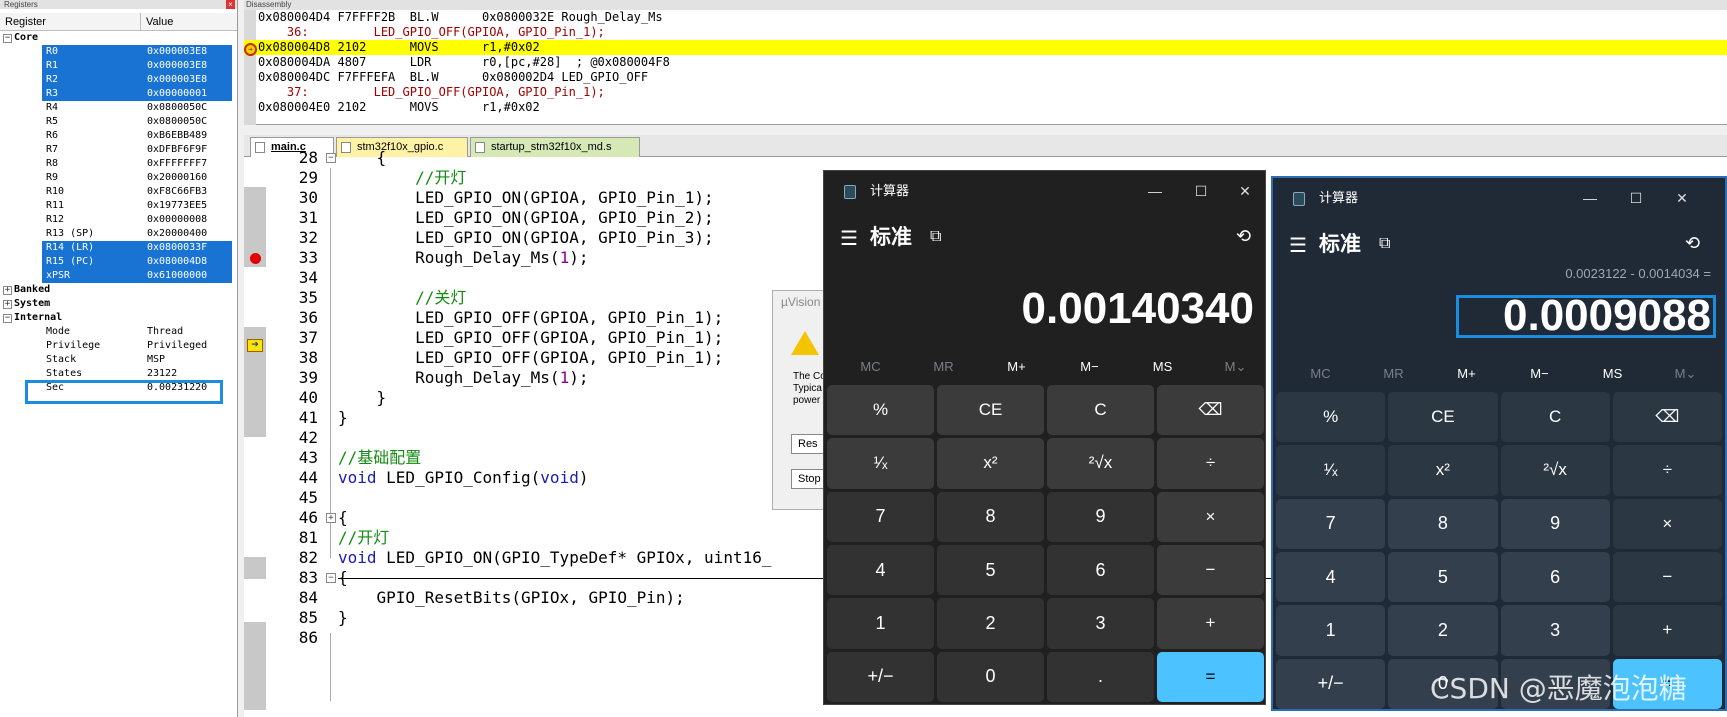 The image size is (1727, 717). What do you see at coordinates (177, 276) in the screenshot?
I see `register-value: 0x61000000` at bounding box center [177, 276].